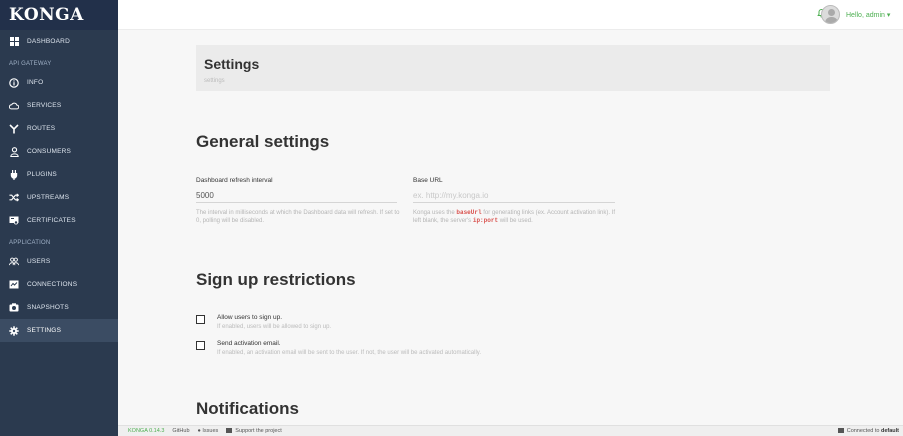 The image size is (903, 436). I want to click on connection-status: Connected to default, so click(868, 431).